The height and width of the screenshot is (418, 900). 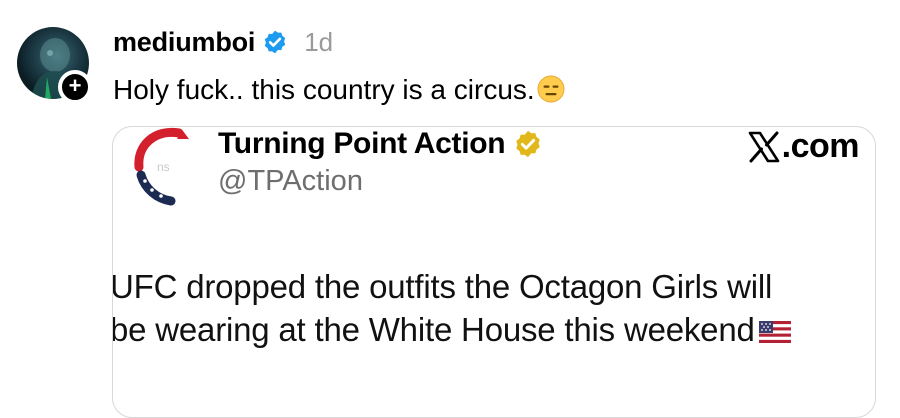 I want to click on post-caption: Holy fuck.. this country is a circus., so click(x=339, y=90).